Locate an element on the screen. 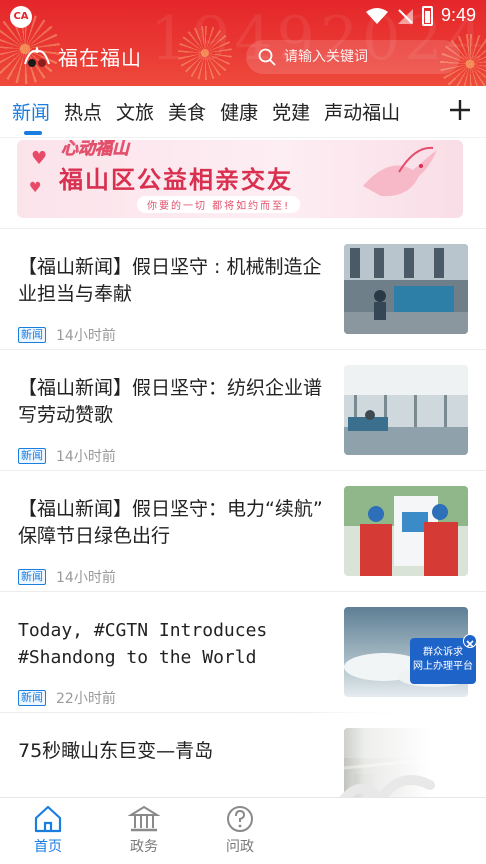 The height and width of the screenshot is (864, 486). banner-title: 福山区公益相亲交友 is located at coordinates (176, 180).